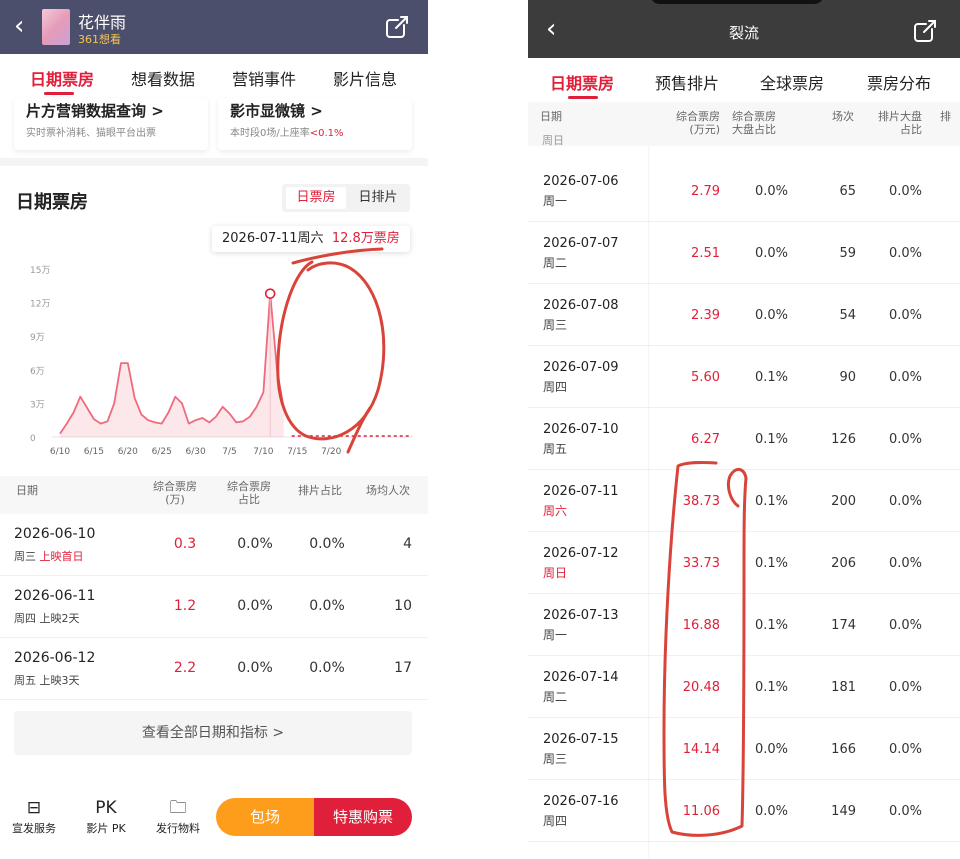 Image resolution: width=960 pixels, height=859 pixels. What do you see at coordinates (214, 77) in the screenshot?
I see `left-tab-bar: 日期票房 想看数据 营销事件 影片信息` at bounding box center [214, 77].